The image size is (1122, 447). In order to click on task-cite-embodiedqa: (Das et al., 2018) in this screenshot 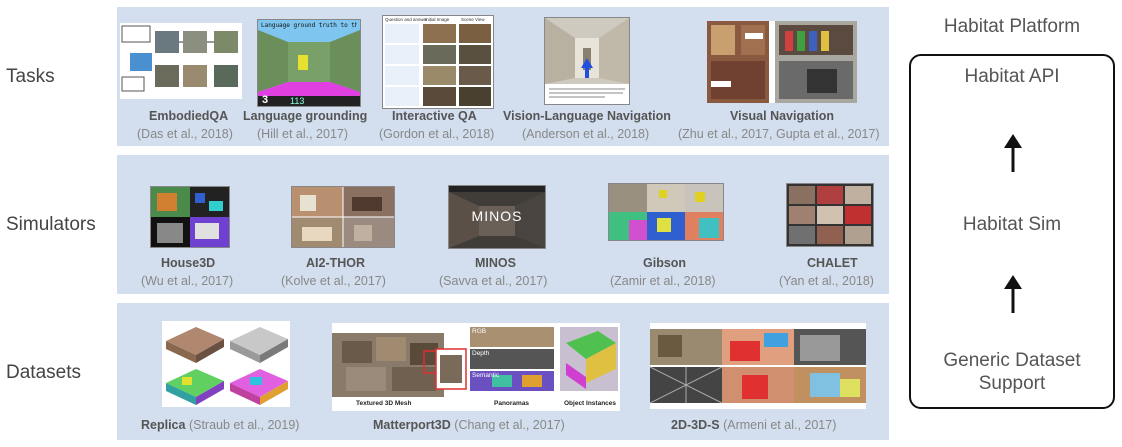, I will do `click(185, 134)`.